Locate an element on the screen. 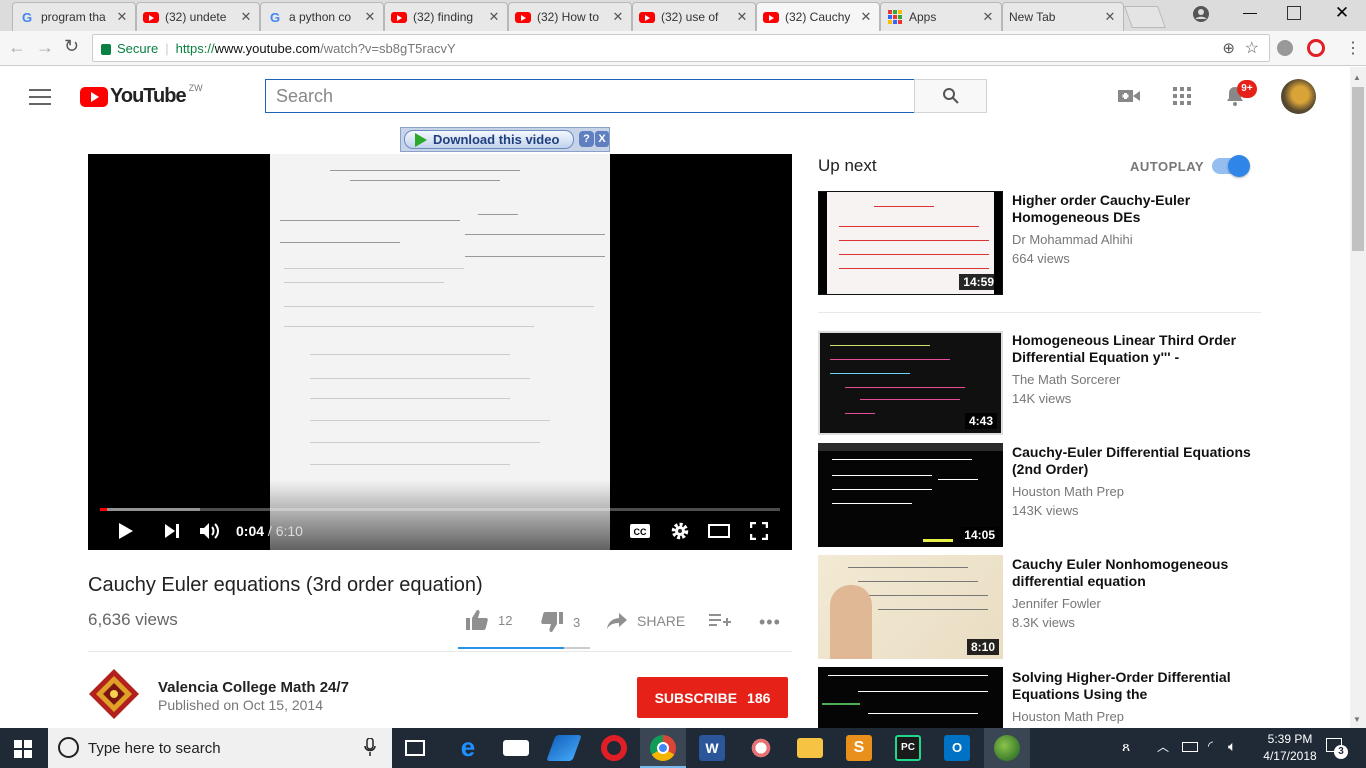 This screenshot has height=768, width=1366. autoplay-toggle-knob is located at coordinates (1239, 166).